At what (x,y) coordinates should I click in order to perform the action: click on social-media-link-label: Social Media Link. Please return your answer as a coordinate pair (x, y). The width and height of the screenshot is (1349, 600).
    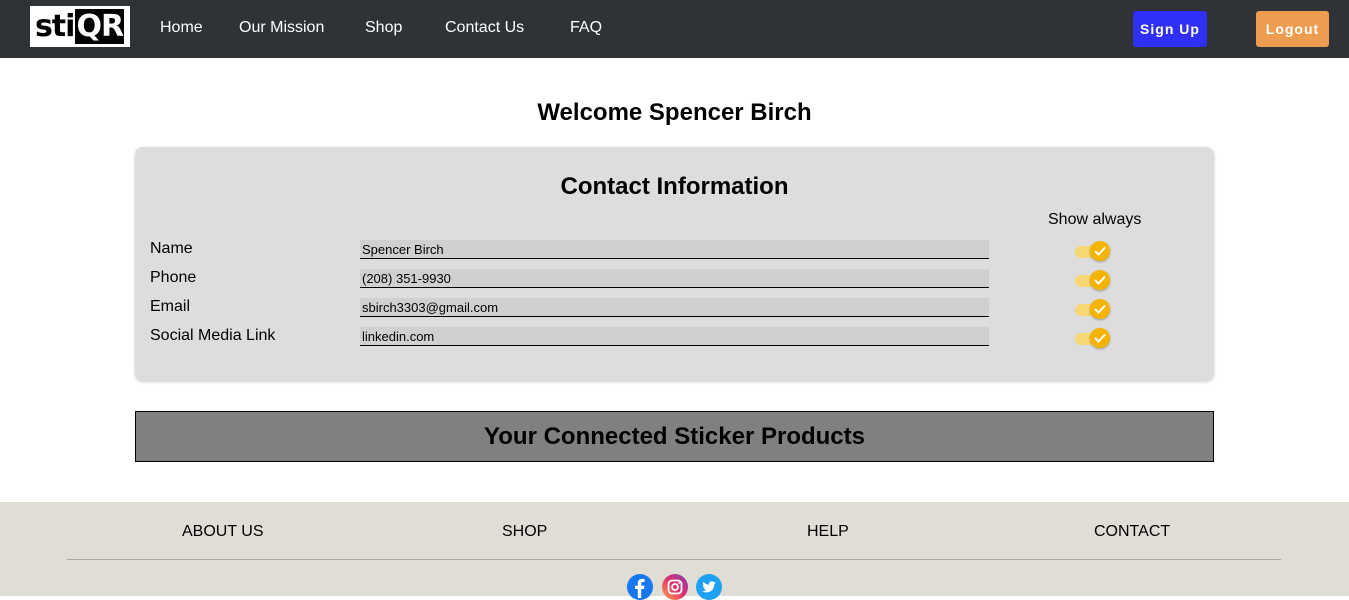
    Looking at the image, I should click on (213, 335).